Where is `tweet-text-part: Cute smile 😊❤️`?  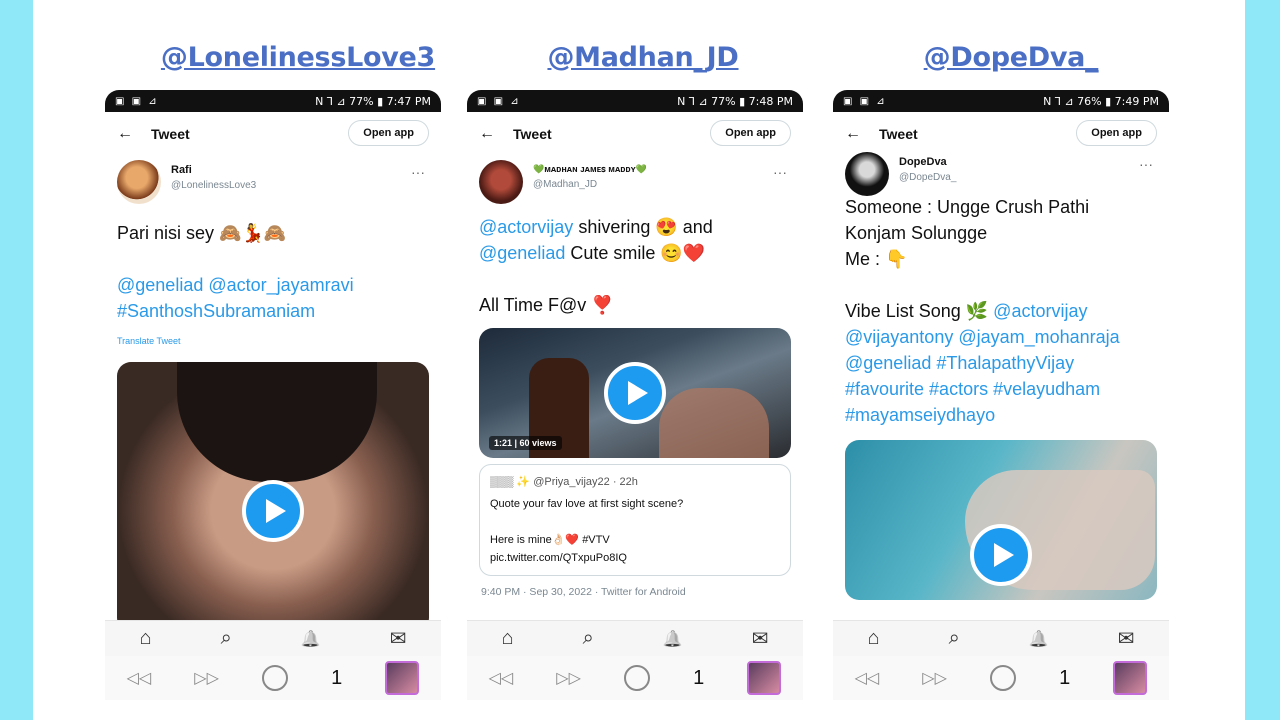 tweet-text-part: Cute smile 😊❤️ is located at coordinates (635, 253).